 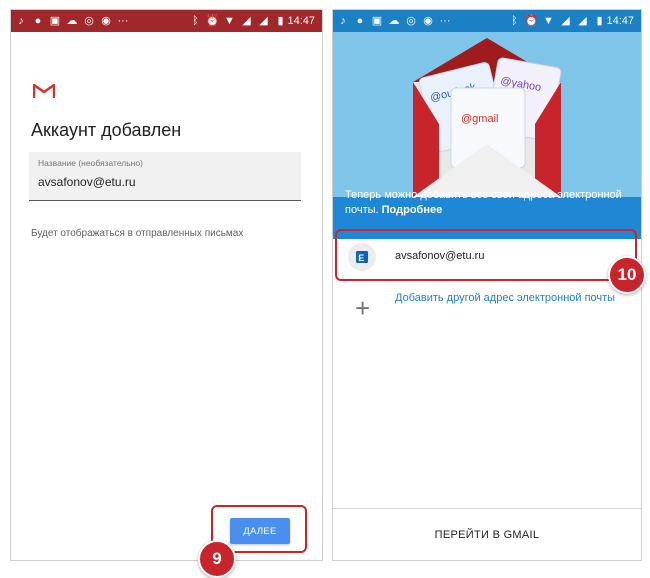 What do you see at coordinates (486, 255) in the screenshot?
I see `account-highlight` at bounding box center [486, 255].